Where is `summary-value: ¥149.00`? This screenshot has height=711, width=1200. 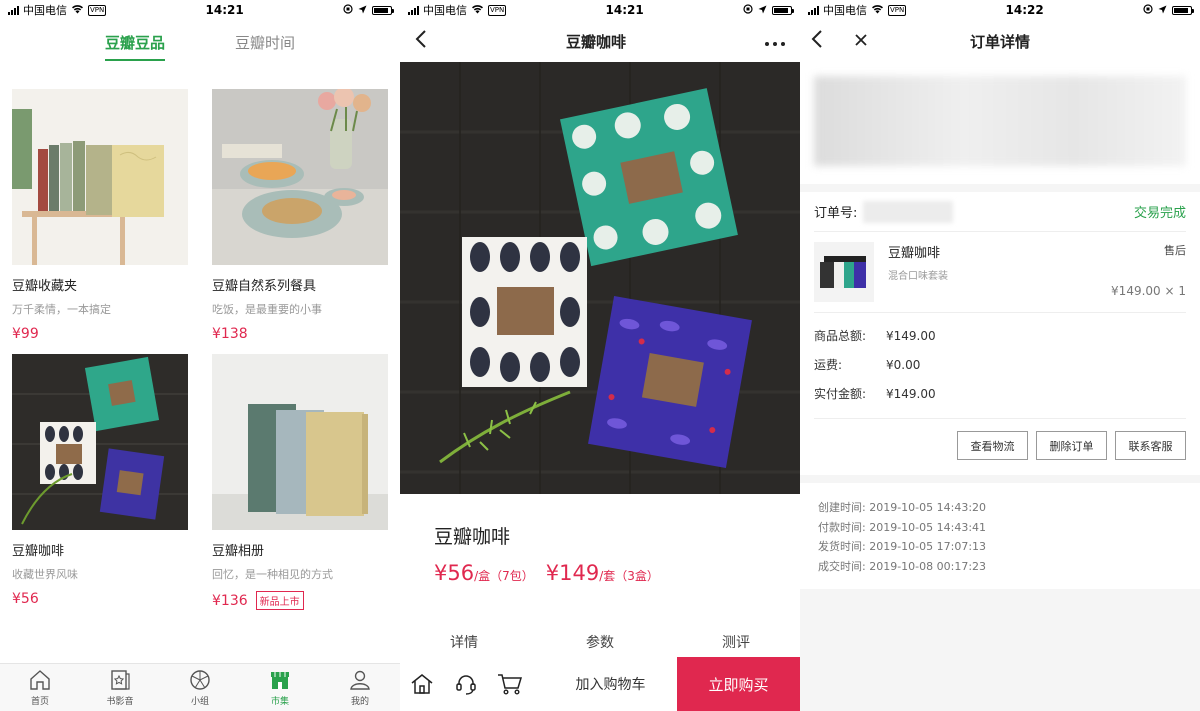
summary-value: ¥149.00 is located at coordinates (911, 335).